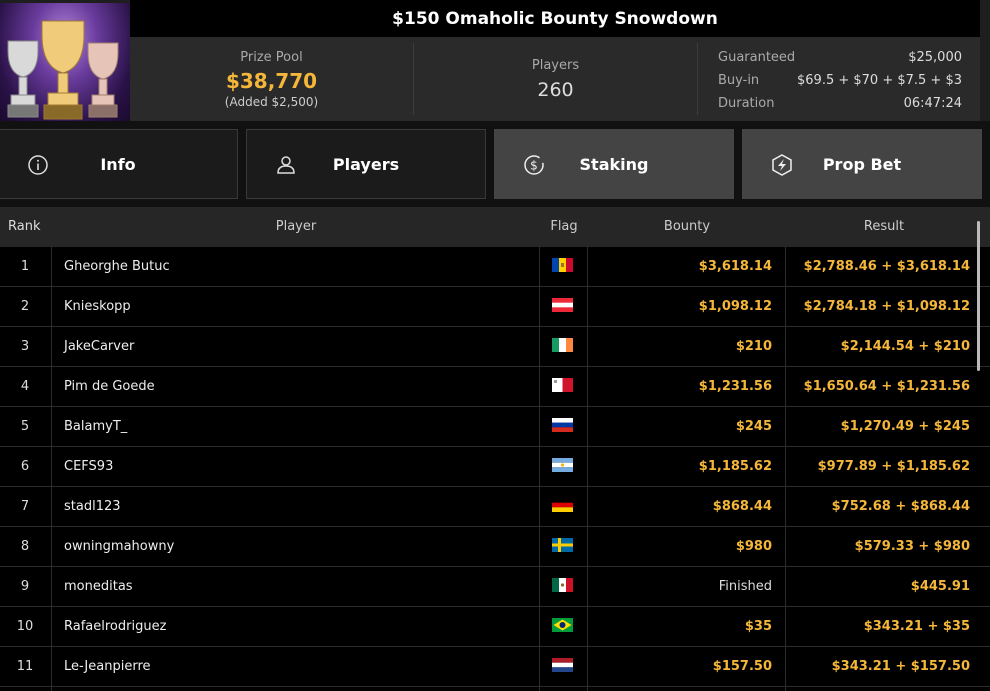 This screenshot has height=691, width=990. I want to click on bounty-cell: $35, so click(758, 626).